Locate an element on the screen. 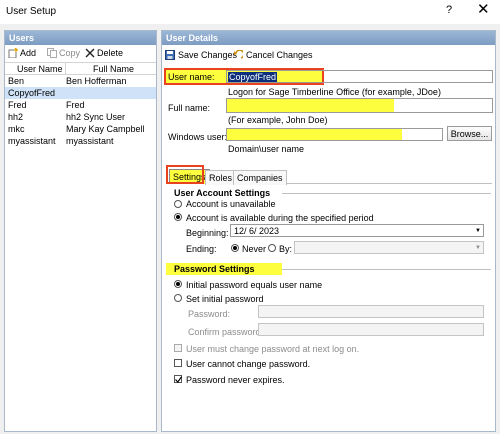 Image resolution: width=500 pixels, height=437 pixels. table-row: Ben Ben Hofferman is located at coordinates (80, 81).